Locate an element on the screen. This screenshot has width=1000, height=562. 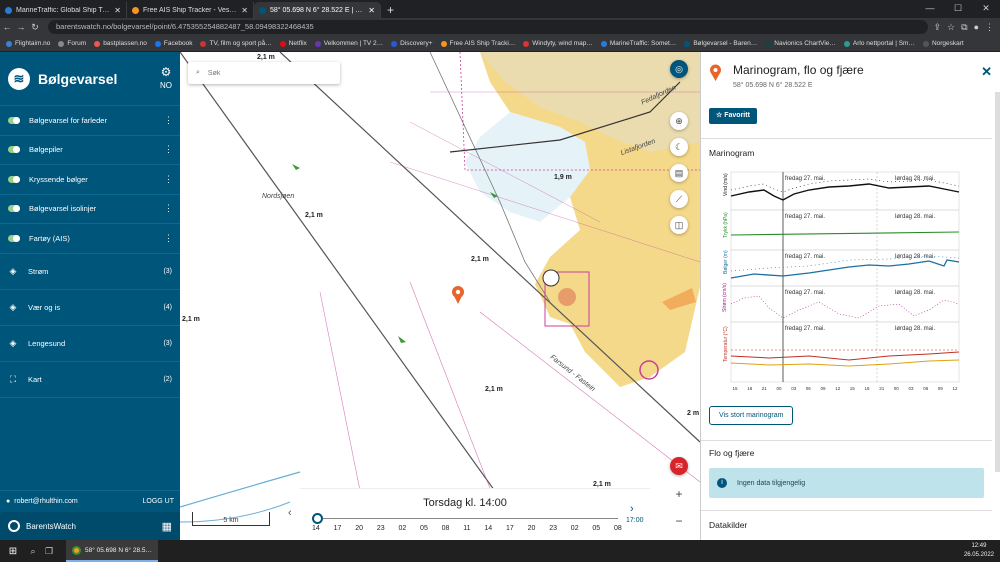
profile-icon: ● is located at coordinates (976, 27).